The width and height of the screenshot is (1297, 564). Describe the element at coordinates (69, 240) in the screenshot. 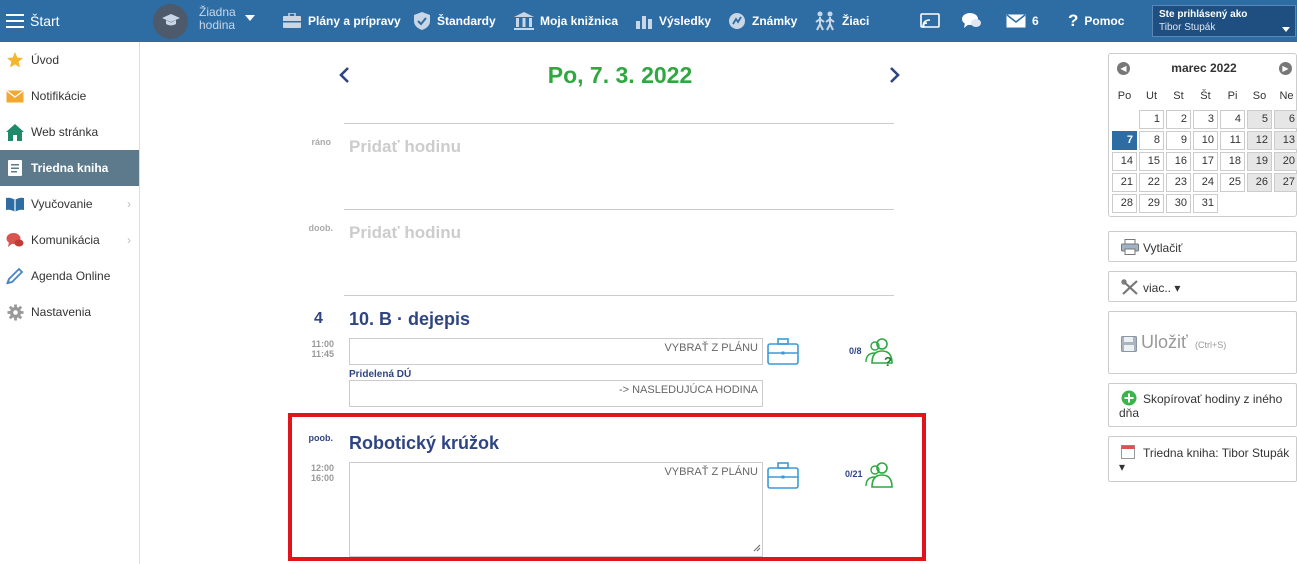

I see `sidebar-item-komunikacia: Komunikácia ›` at that location.